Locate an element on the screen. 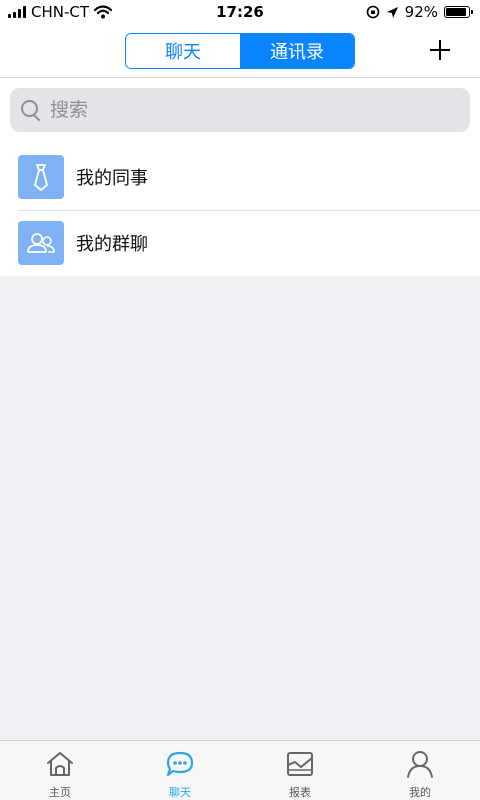  tie-icon is located at coordinates (41, 177).